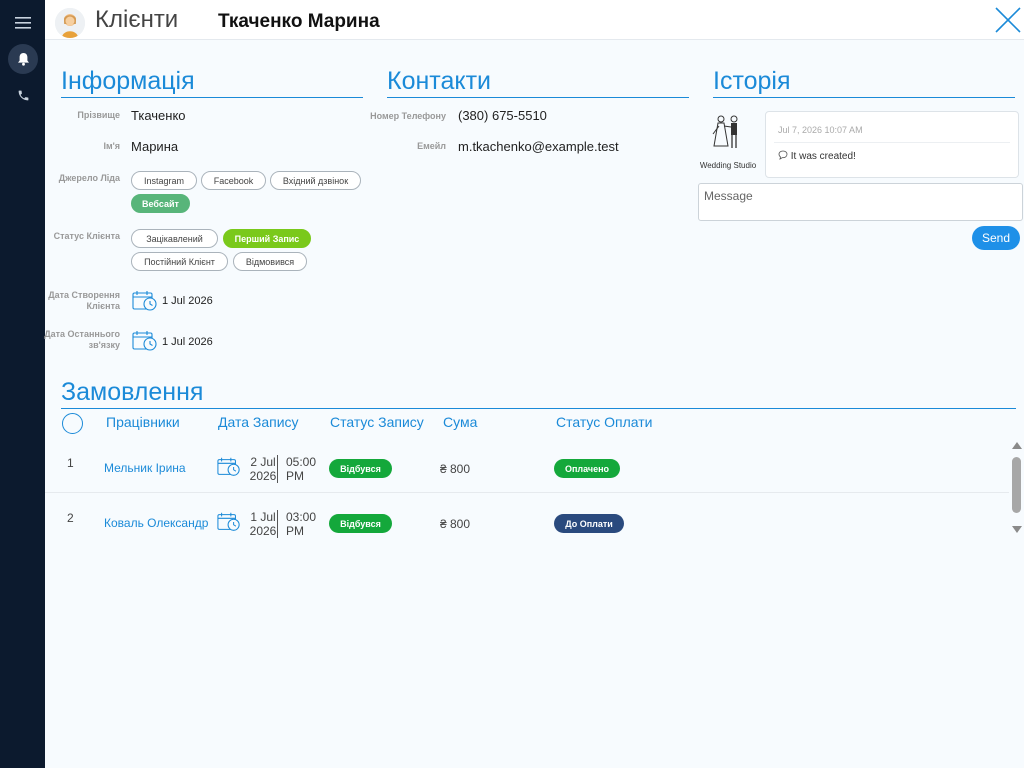 The height and width of the screenshot is (768, 1024). I want to click on history-entry-text: It was created!, so click(817, 156).